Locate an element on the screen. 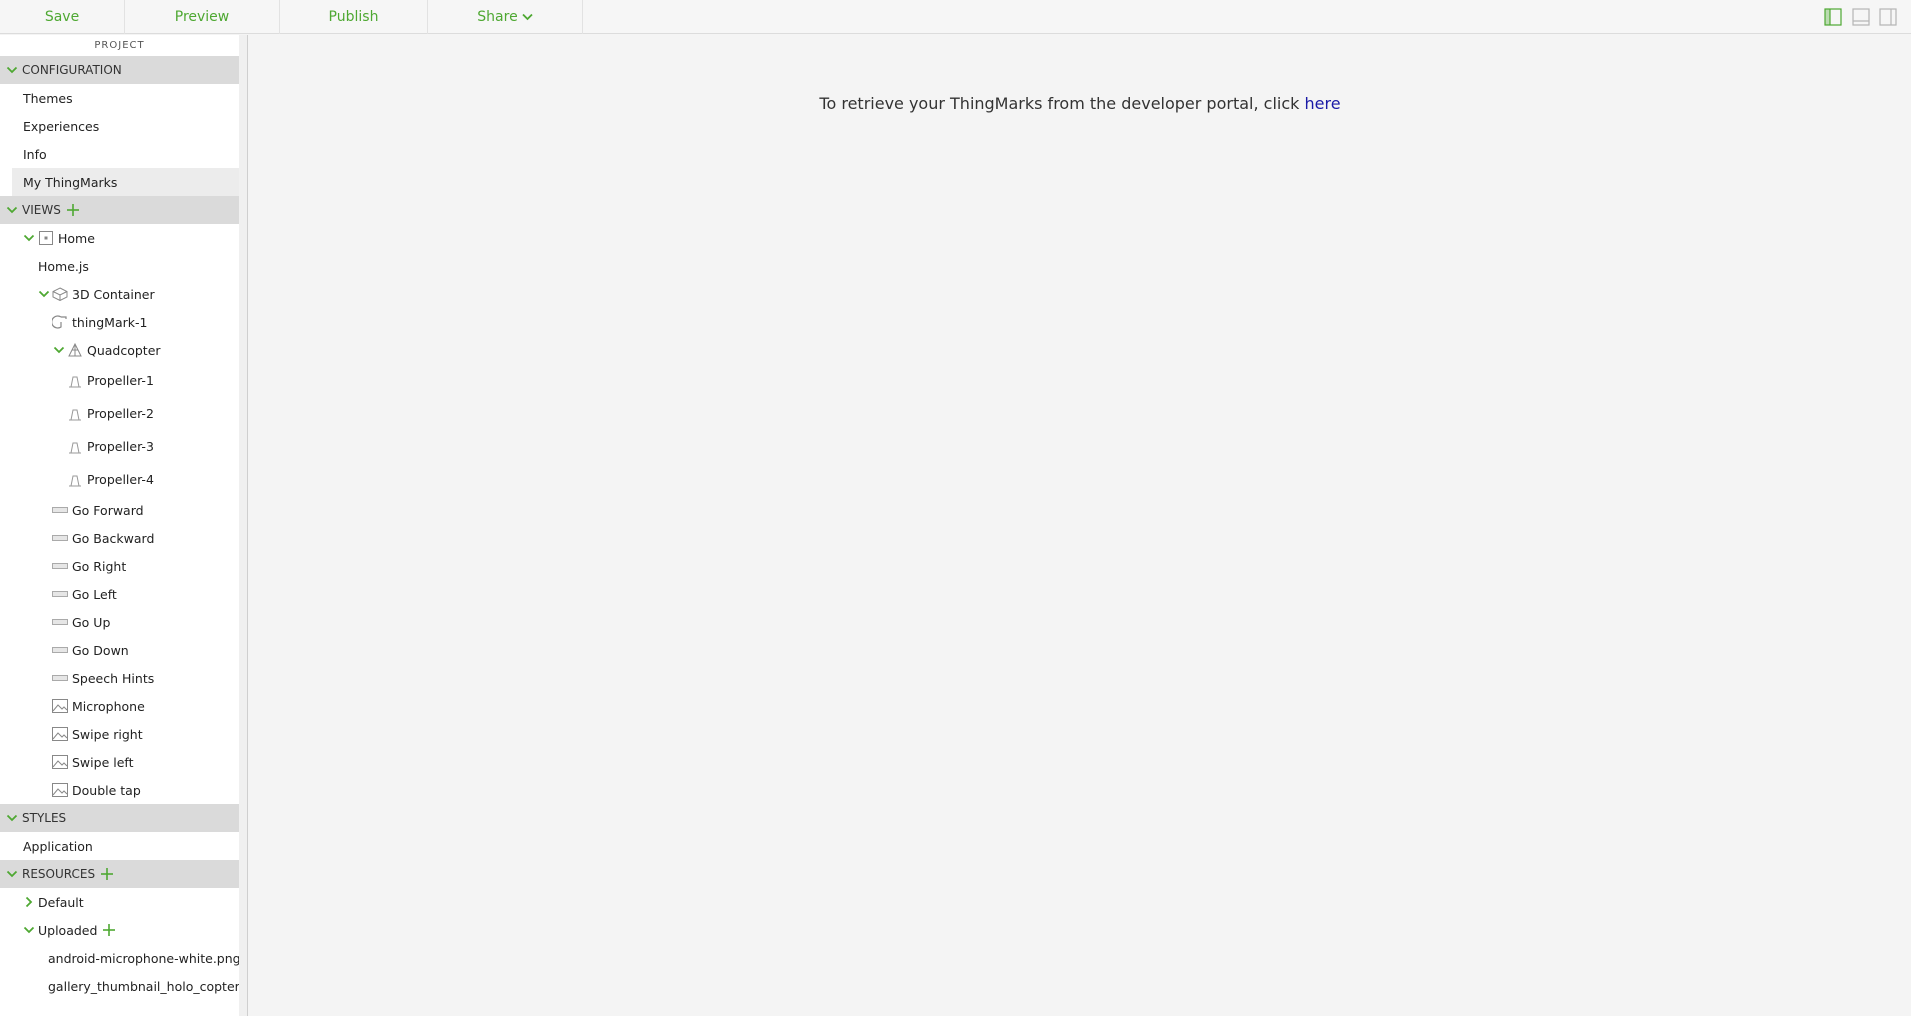 This screenshot has height=1016, width=1911. tree-item-quadcopter: Quadcopter is located at coordinates (119, 350).